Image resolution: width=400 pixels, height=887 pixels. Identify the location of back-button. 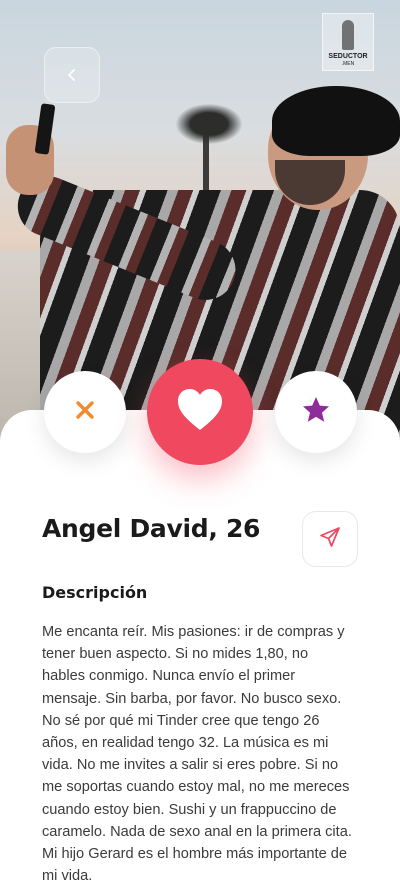
(72, 75).